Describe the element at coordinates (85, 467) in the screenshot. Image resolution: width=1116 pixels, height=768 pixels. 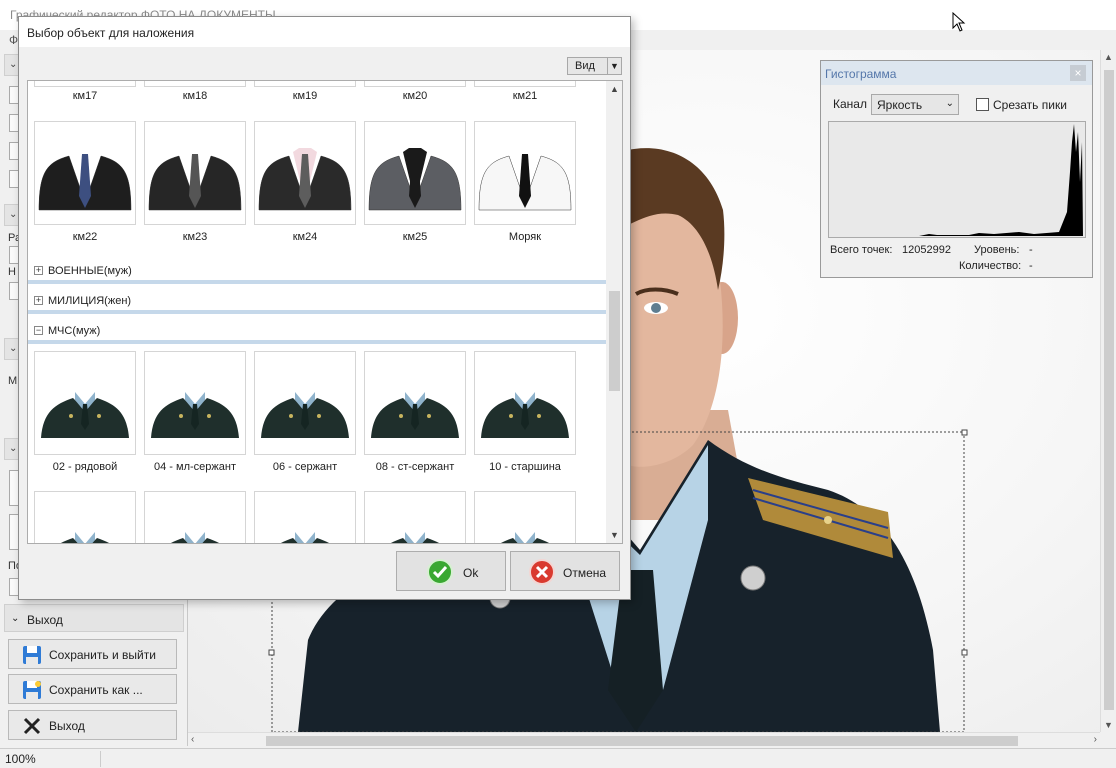
I see `thumbnail-label: 02 - рядовой` at that location.